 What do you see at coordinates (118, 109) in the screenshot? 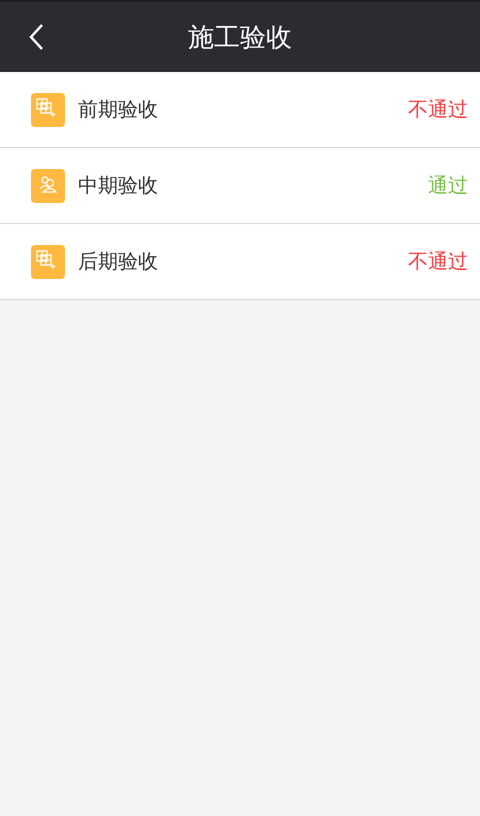
I see `item-label: 前期验收` at bounding box center [118, 109].